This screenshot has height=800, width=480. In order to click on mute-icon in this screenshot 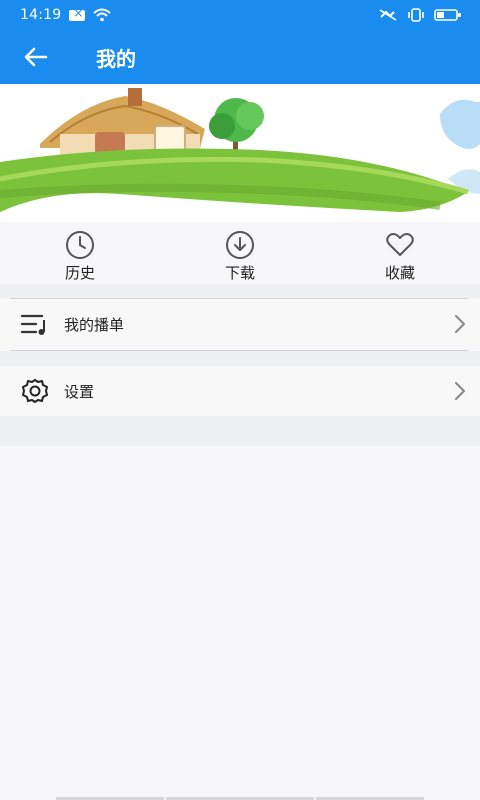, I will do `click(388, 15)`.